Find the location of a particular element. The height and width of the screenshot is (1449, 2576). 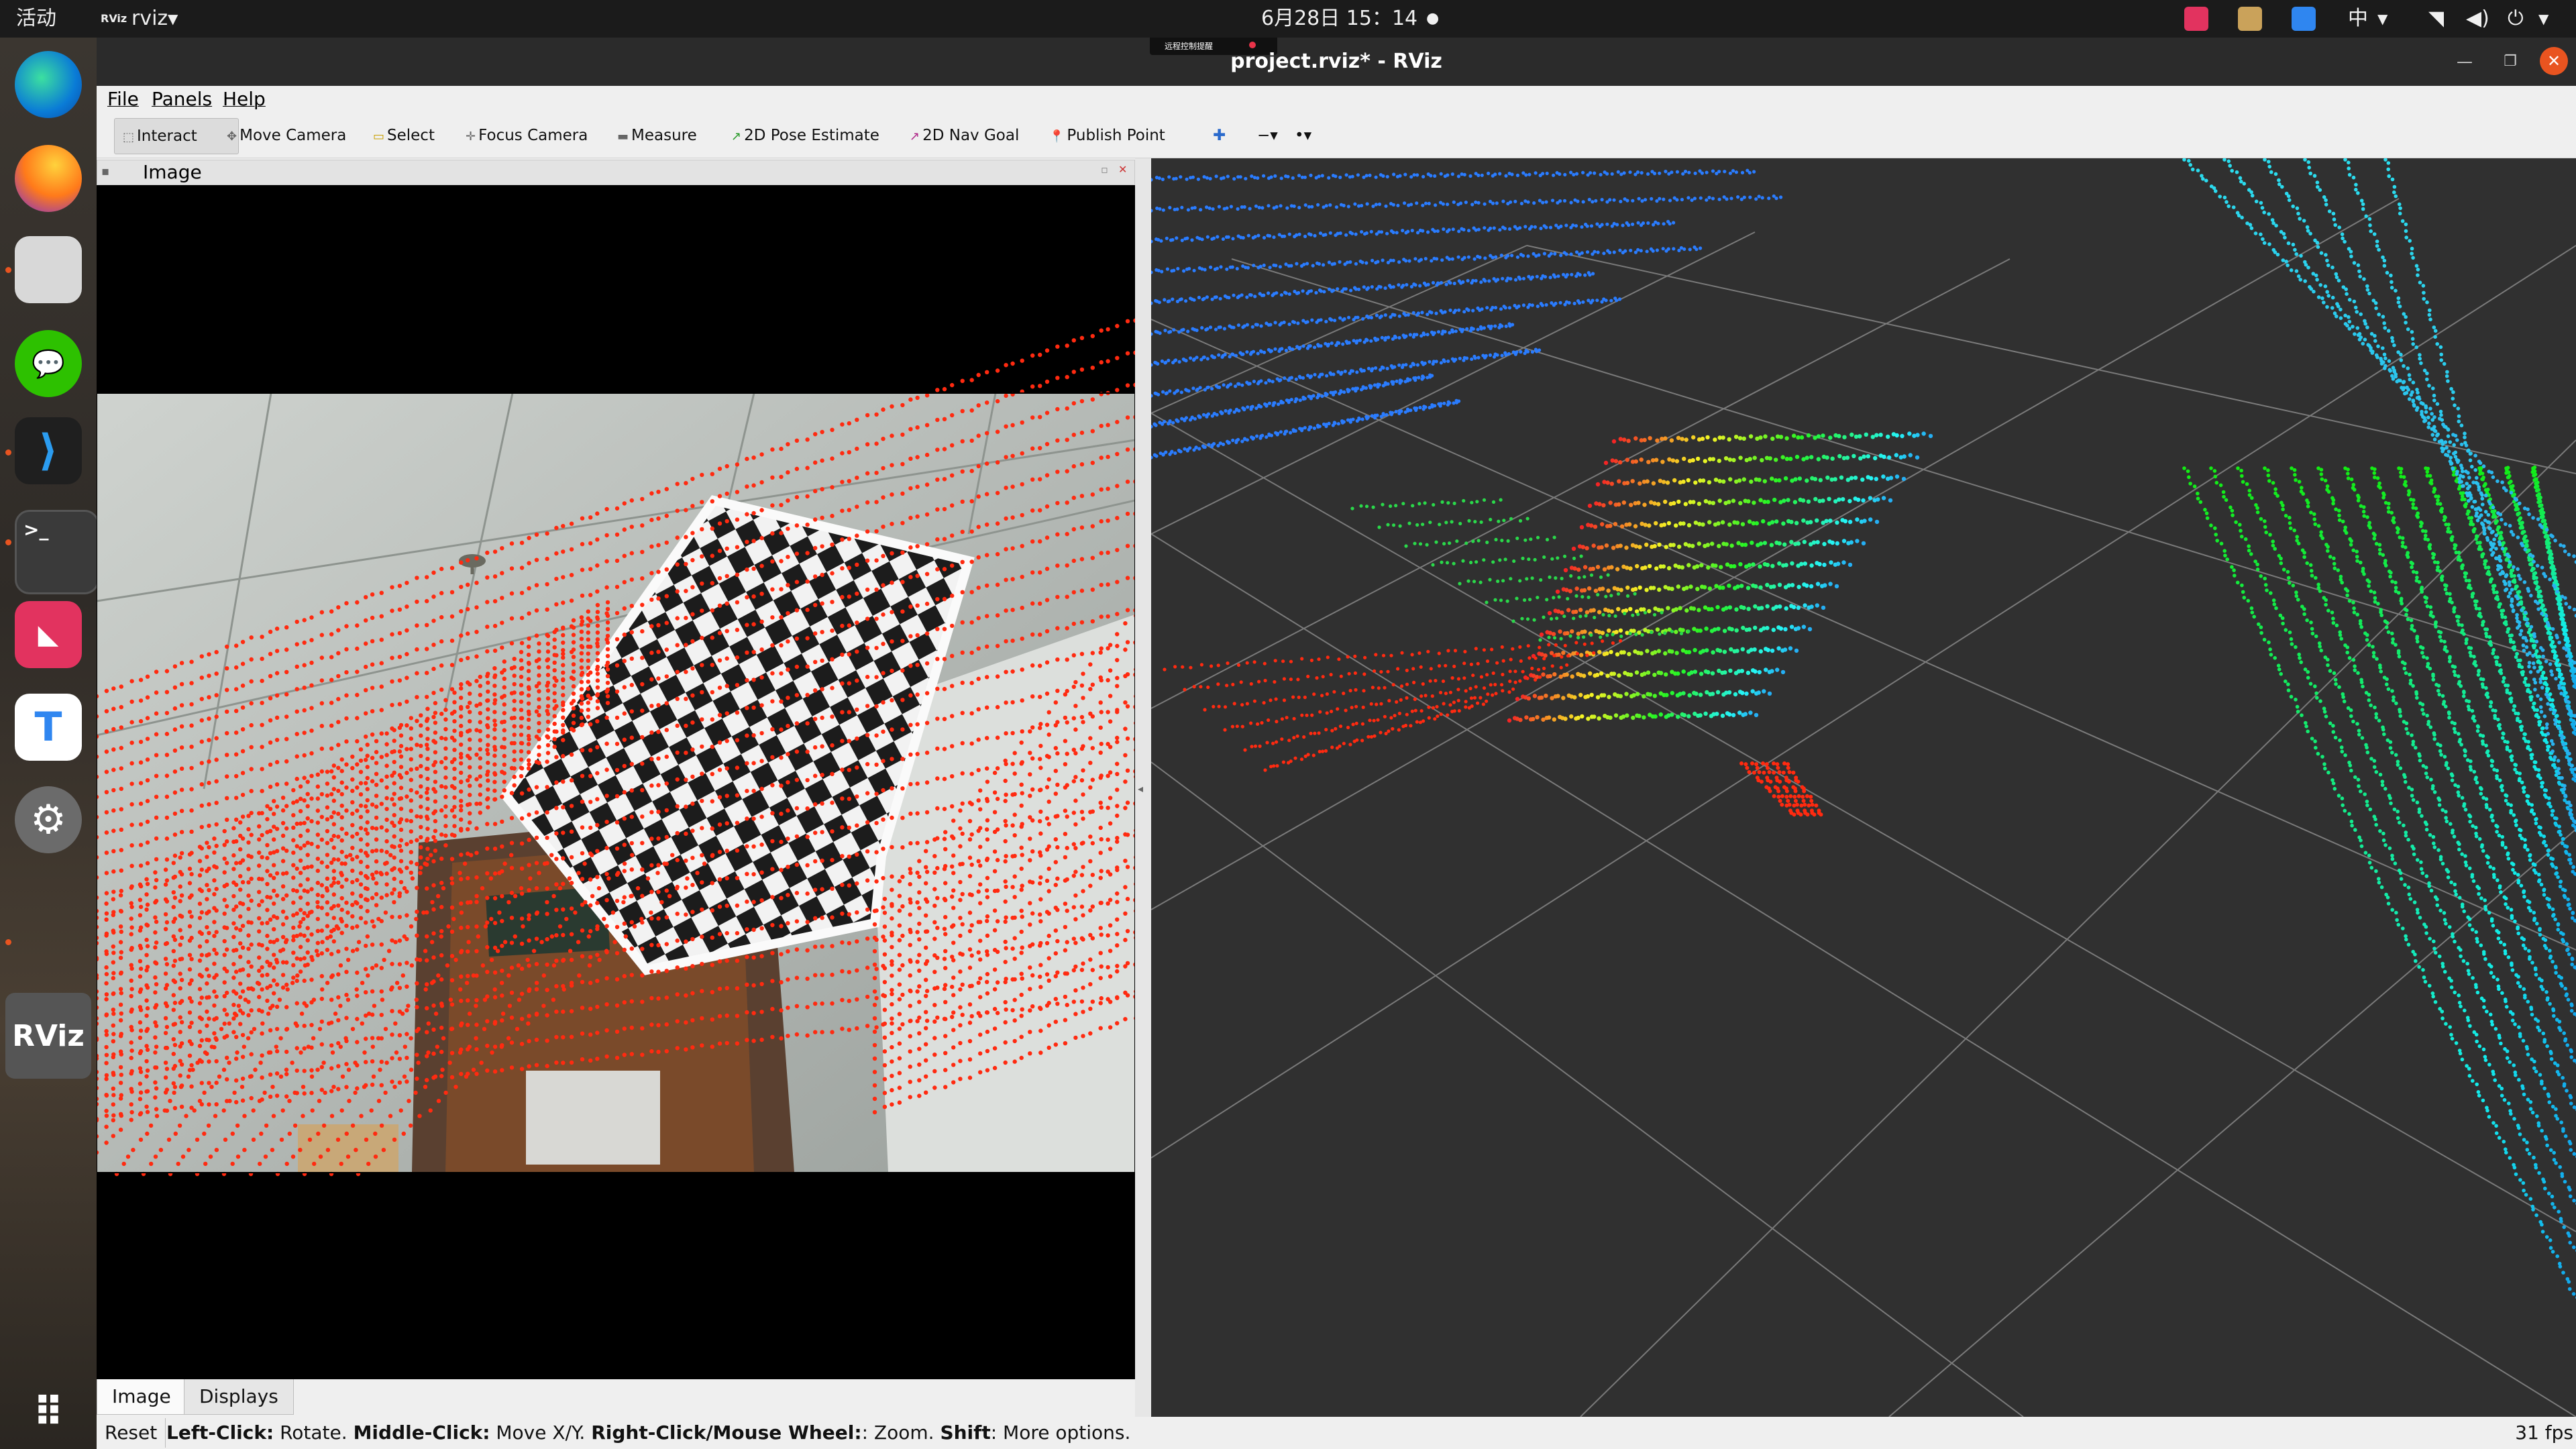

wechat-icon: 💬 is located at coordinates (48, 363).